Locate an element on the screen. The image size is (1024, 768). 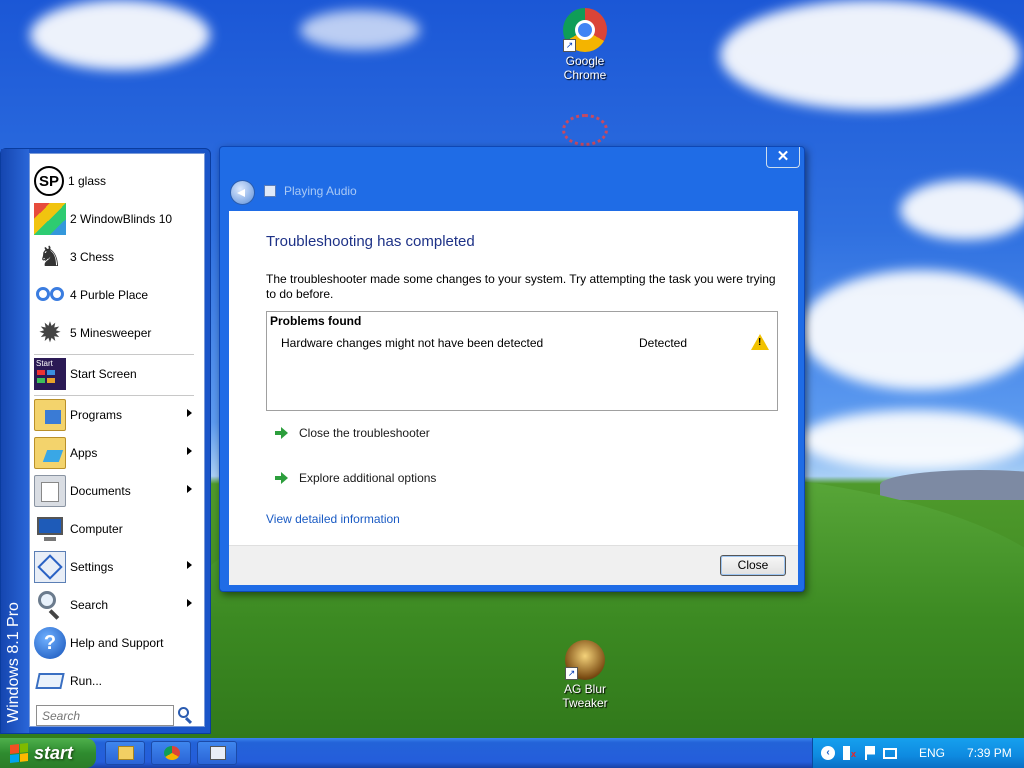
system-tray: ‹ x ENG 7:39 PM is located at coordinates (918, 753).